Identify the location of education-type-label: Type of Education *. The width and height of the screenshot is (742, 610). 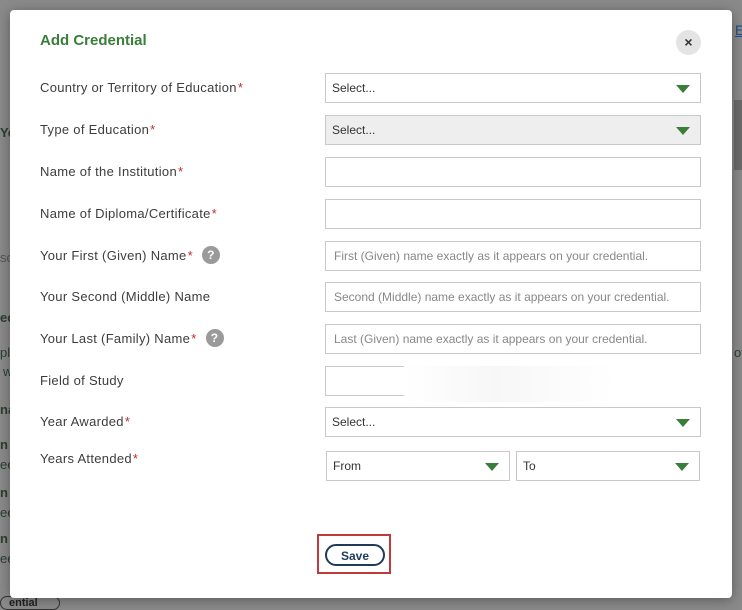
(98, 129).